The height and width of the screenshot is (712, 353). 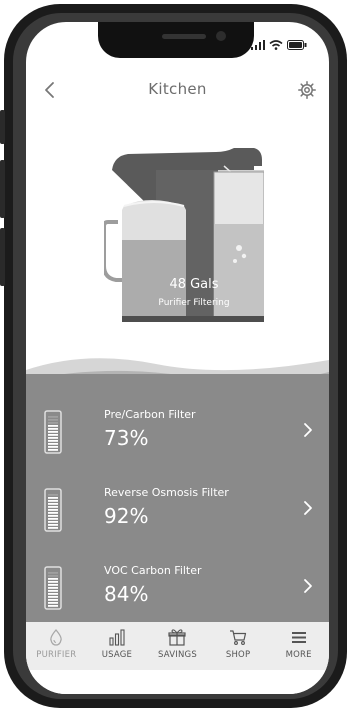 What do you see at coordinates (56, 637) in the screenshot?
I see `drop-icon` at bounding box center [56, 637].